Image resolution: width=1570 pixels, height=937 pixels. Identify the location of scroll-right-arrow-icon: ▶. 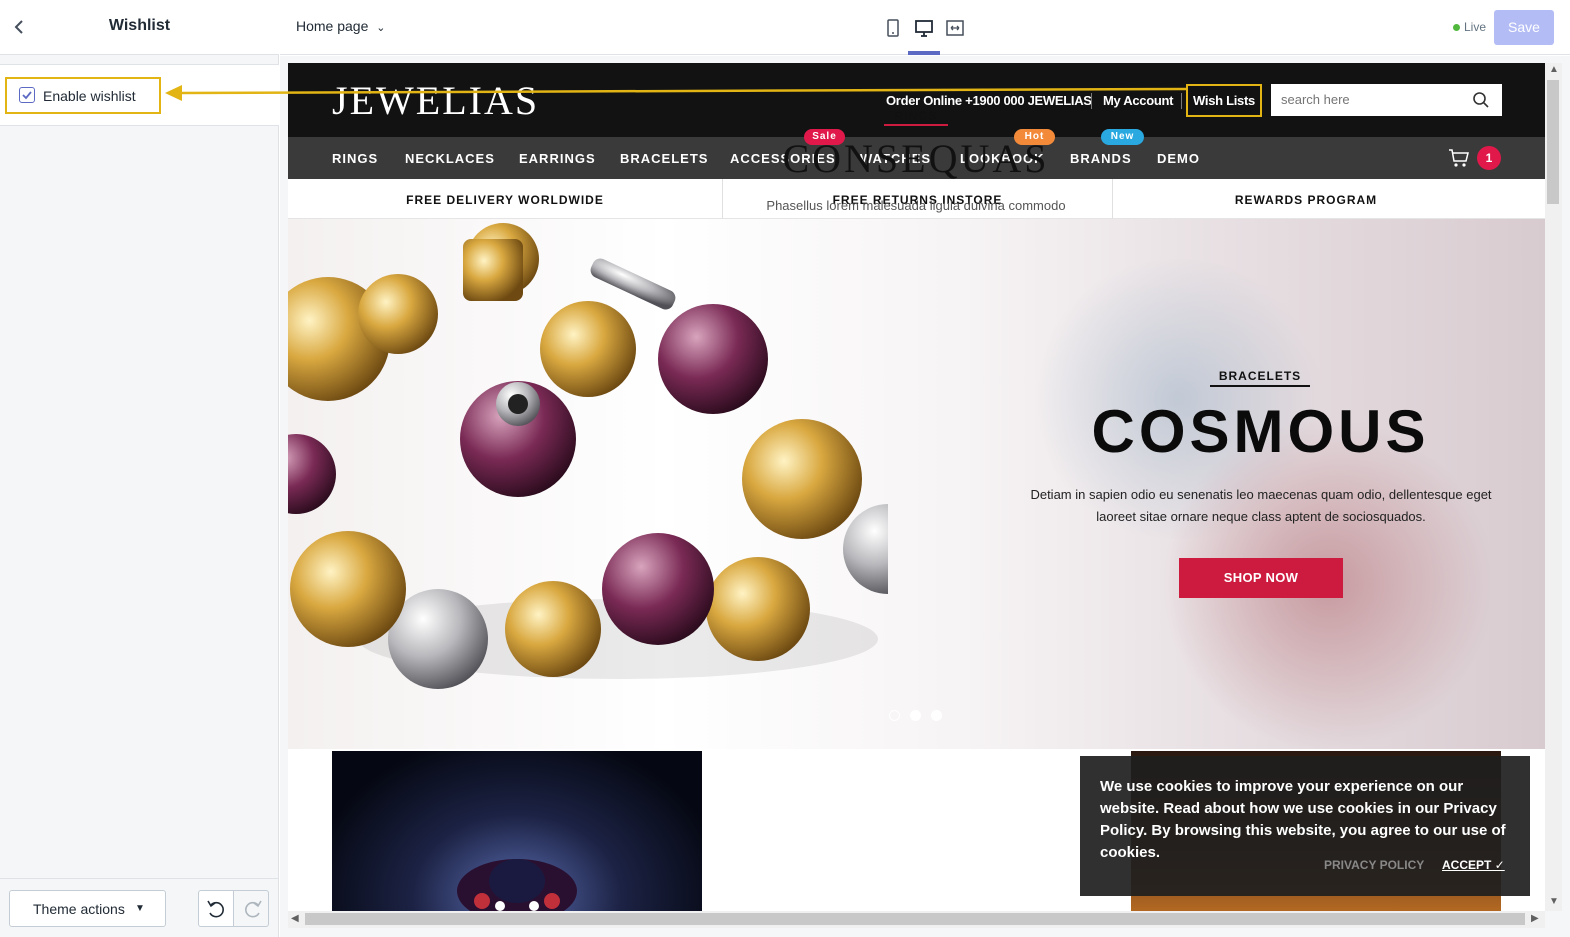
(1535, 918).